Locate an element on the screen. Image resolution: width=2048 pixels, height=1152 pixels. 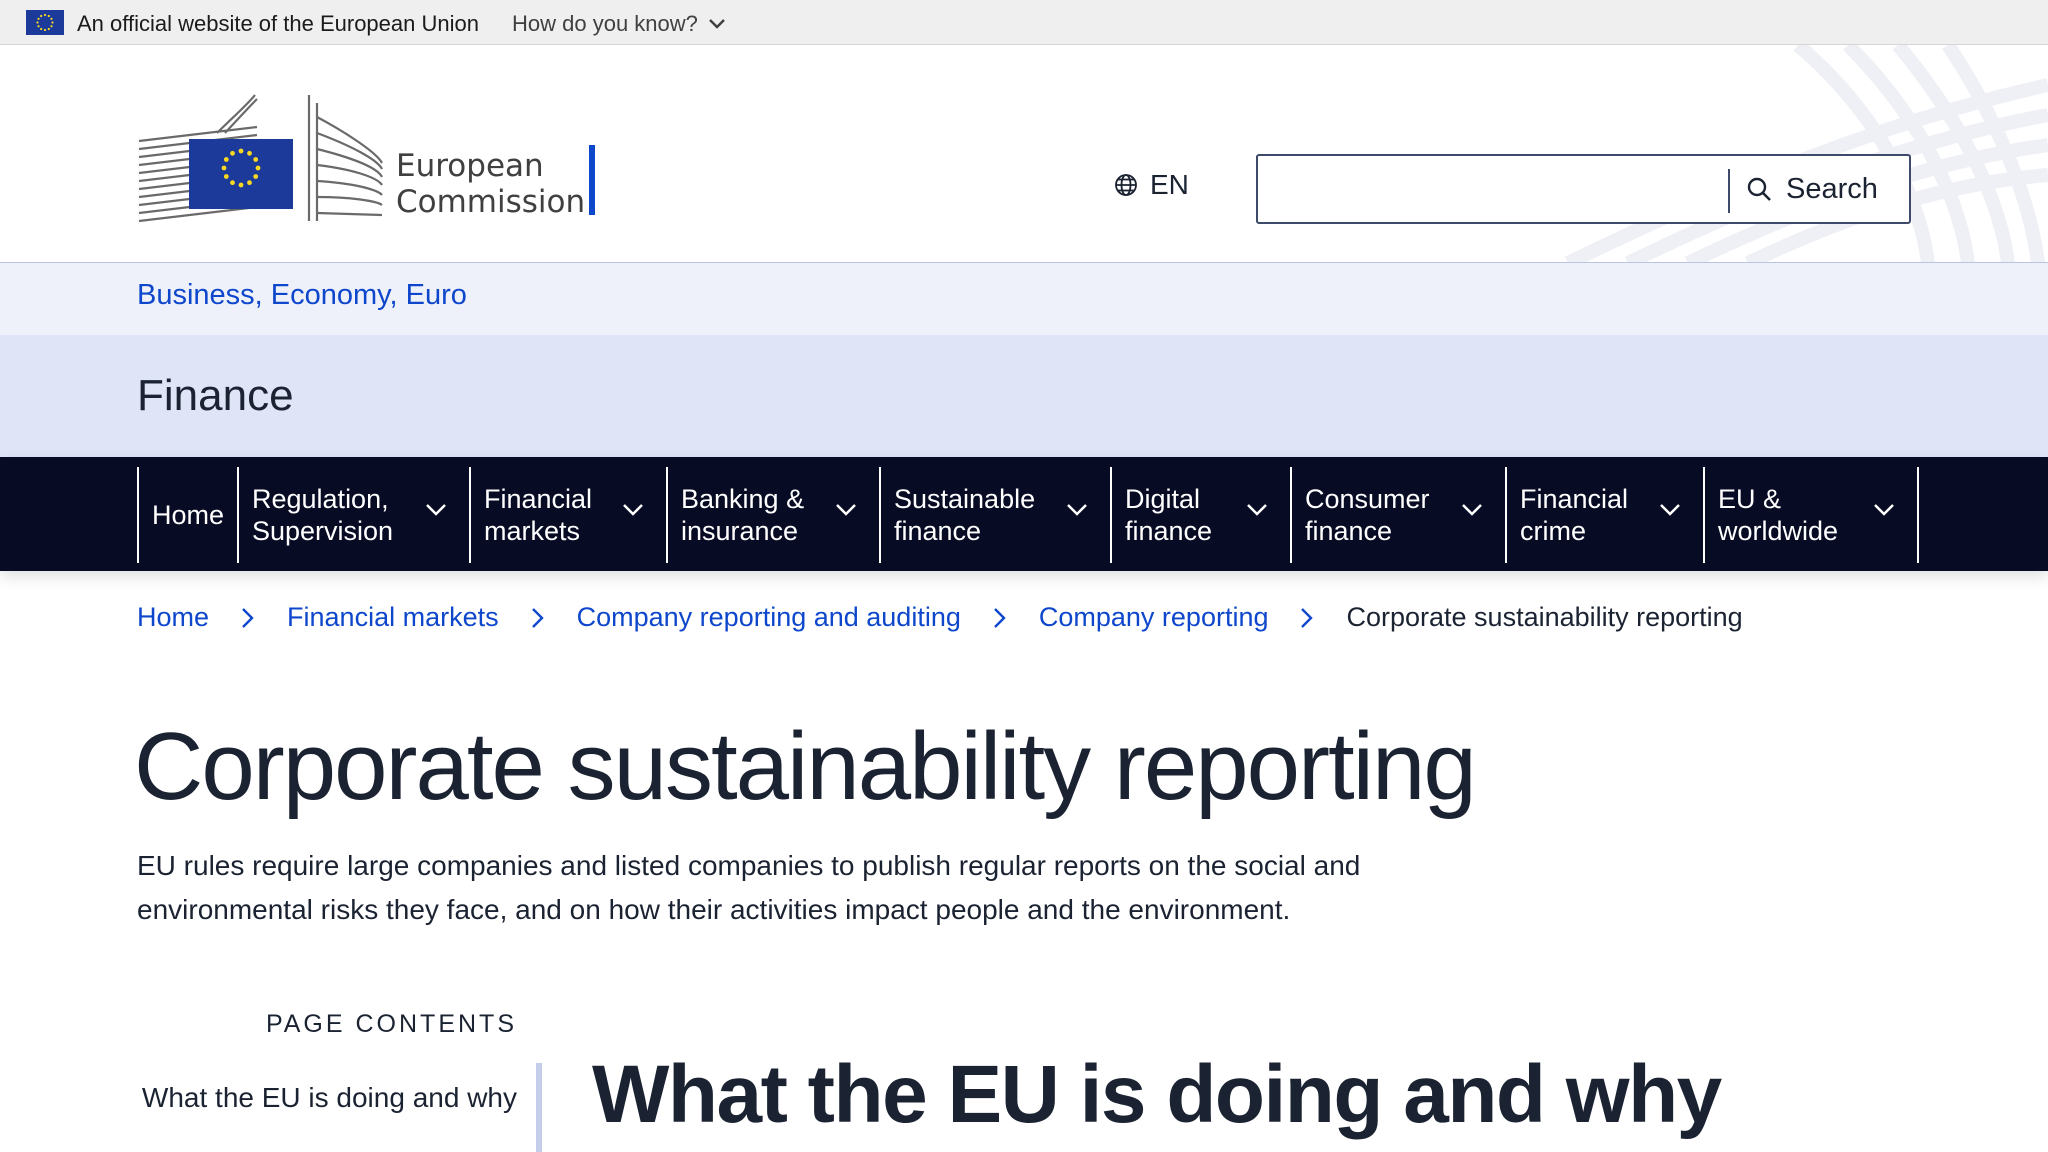
search-button-label: Search is located at coordinates (1832, 188).